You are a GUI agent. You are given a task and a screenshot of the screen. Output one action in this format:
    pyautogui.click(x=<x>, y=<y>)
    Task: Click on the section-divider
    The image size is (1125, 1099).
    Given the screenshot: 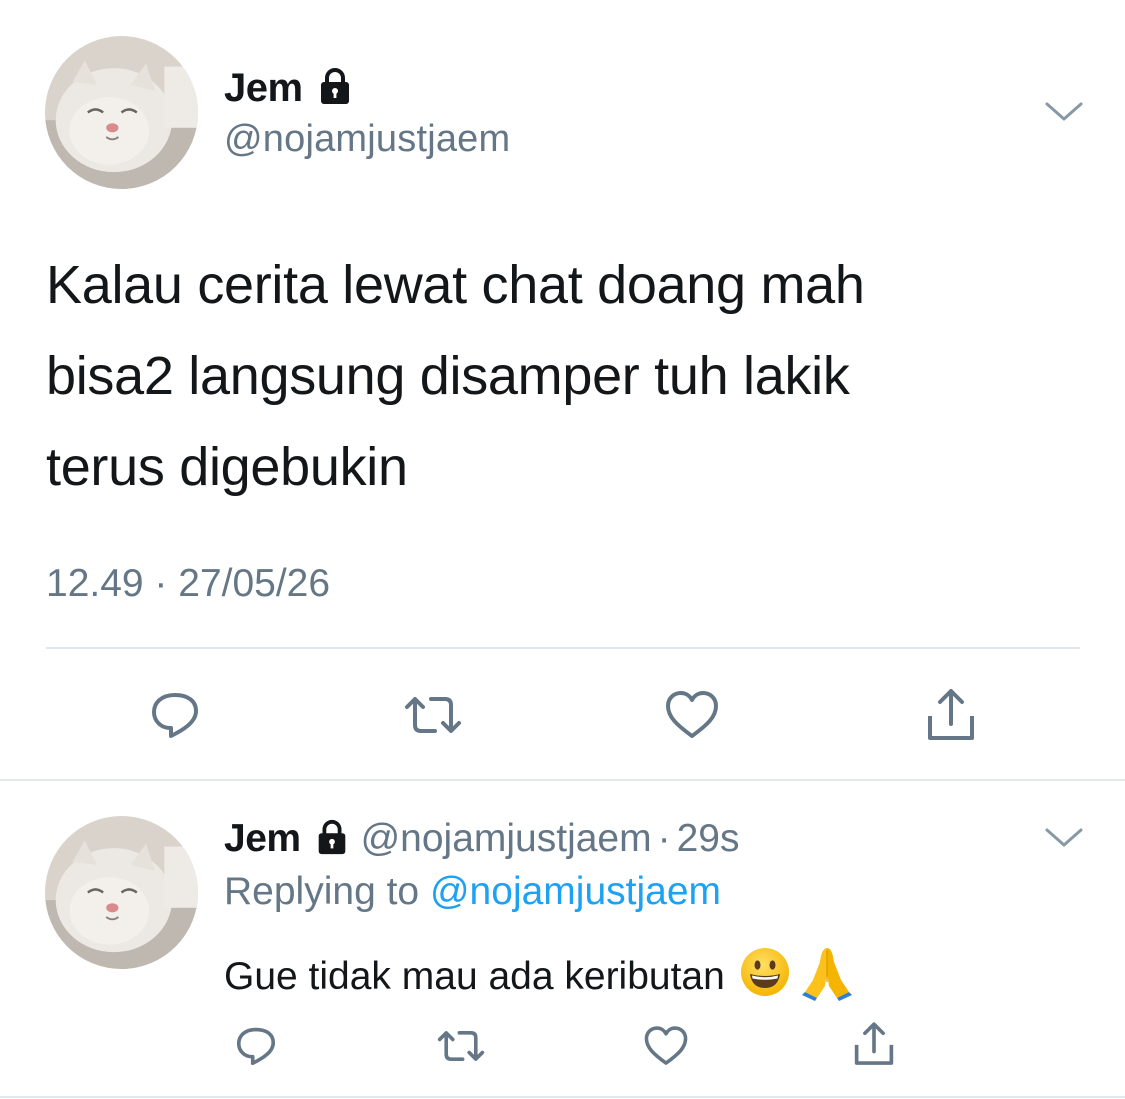 What is the action you would take?
    pyautogui.click(x=562, y=780)
    